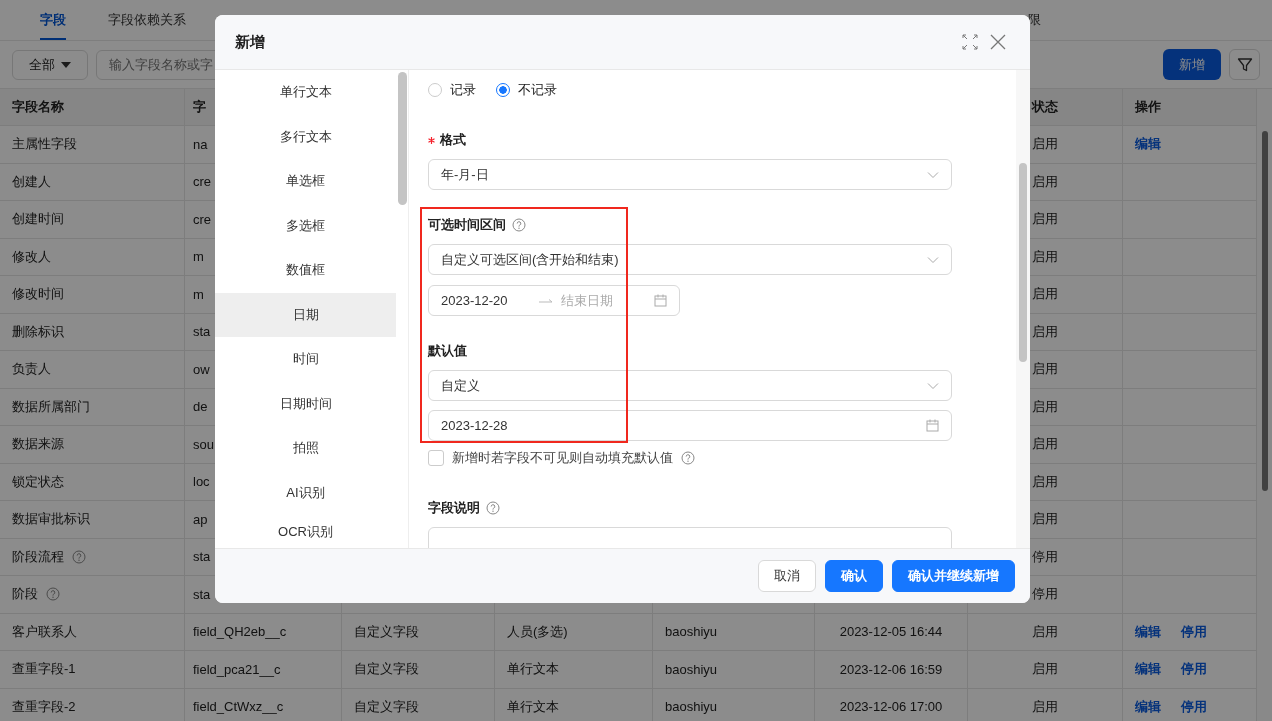 The height and width of the screenshot is (721, 1272). What do you see at coordinates (92, 219) in the screenshot?
I see `table-cell: 创建时间` at bounding box center [92, 219].